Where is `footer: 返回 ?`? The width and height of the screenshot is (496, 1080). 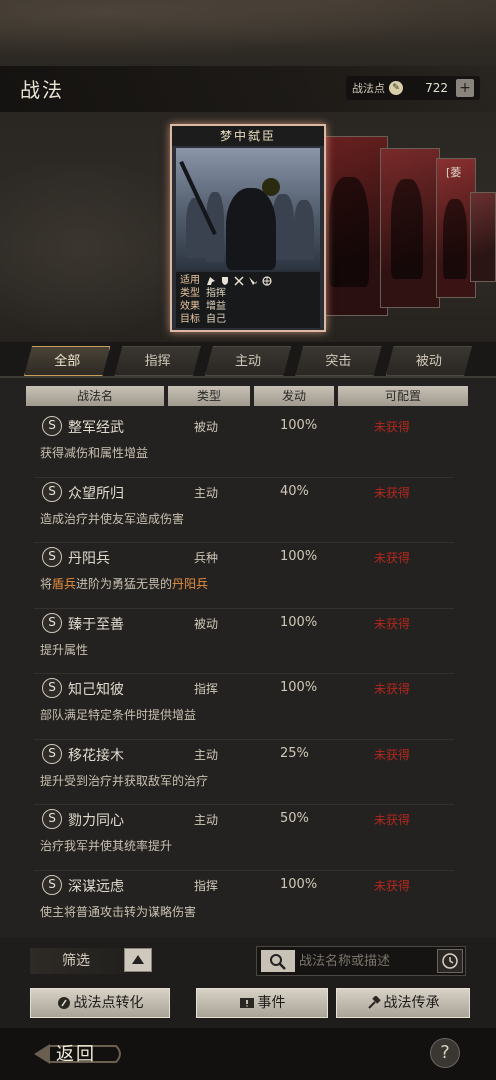 footer: 返回 ? is located at coordinates (248, 1054).